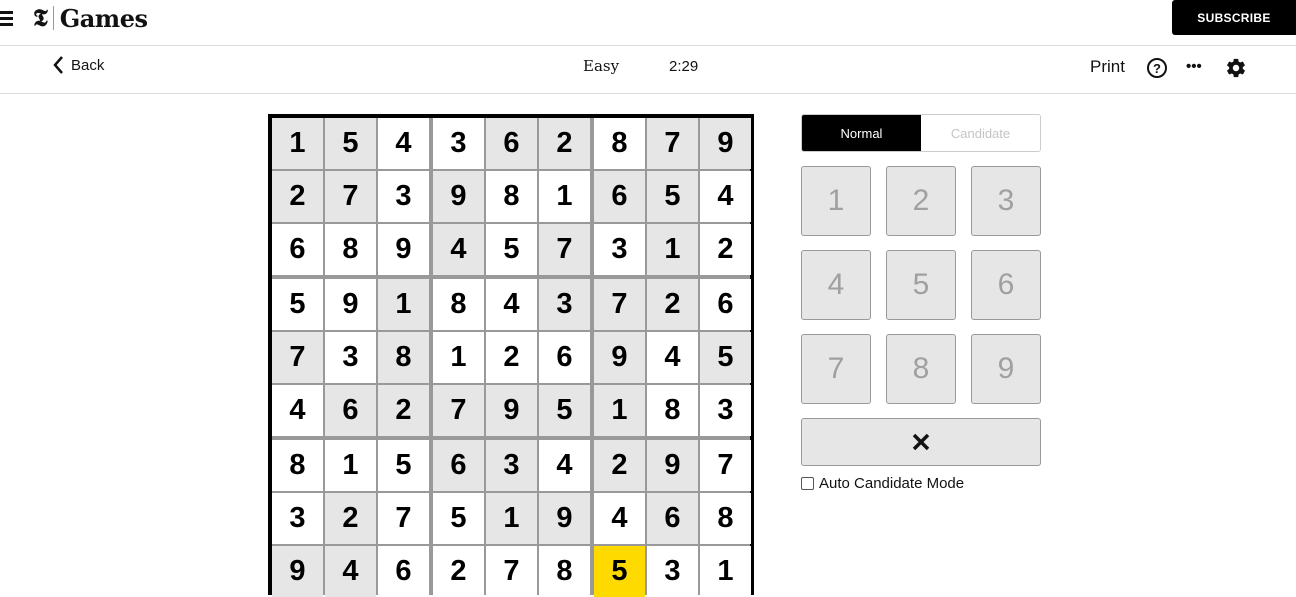 Image resolution: width=1296 pixels, height=597 pixels. What do you see at coordinates (725, 571) in the screenshot?
I see `sudoku-cell-r9c9: 1` at bounding box center [725, 571].